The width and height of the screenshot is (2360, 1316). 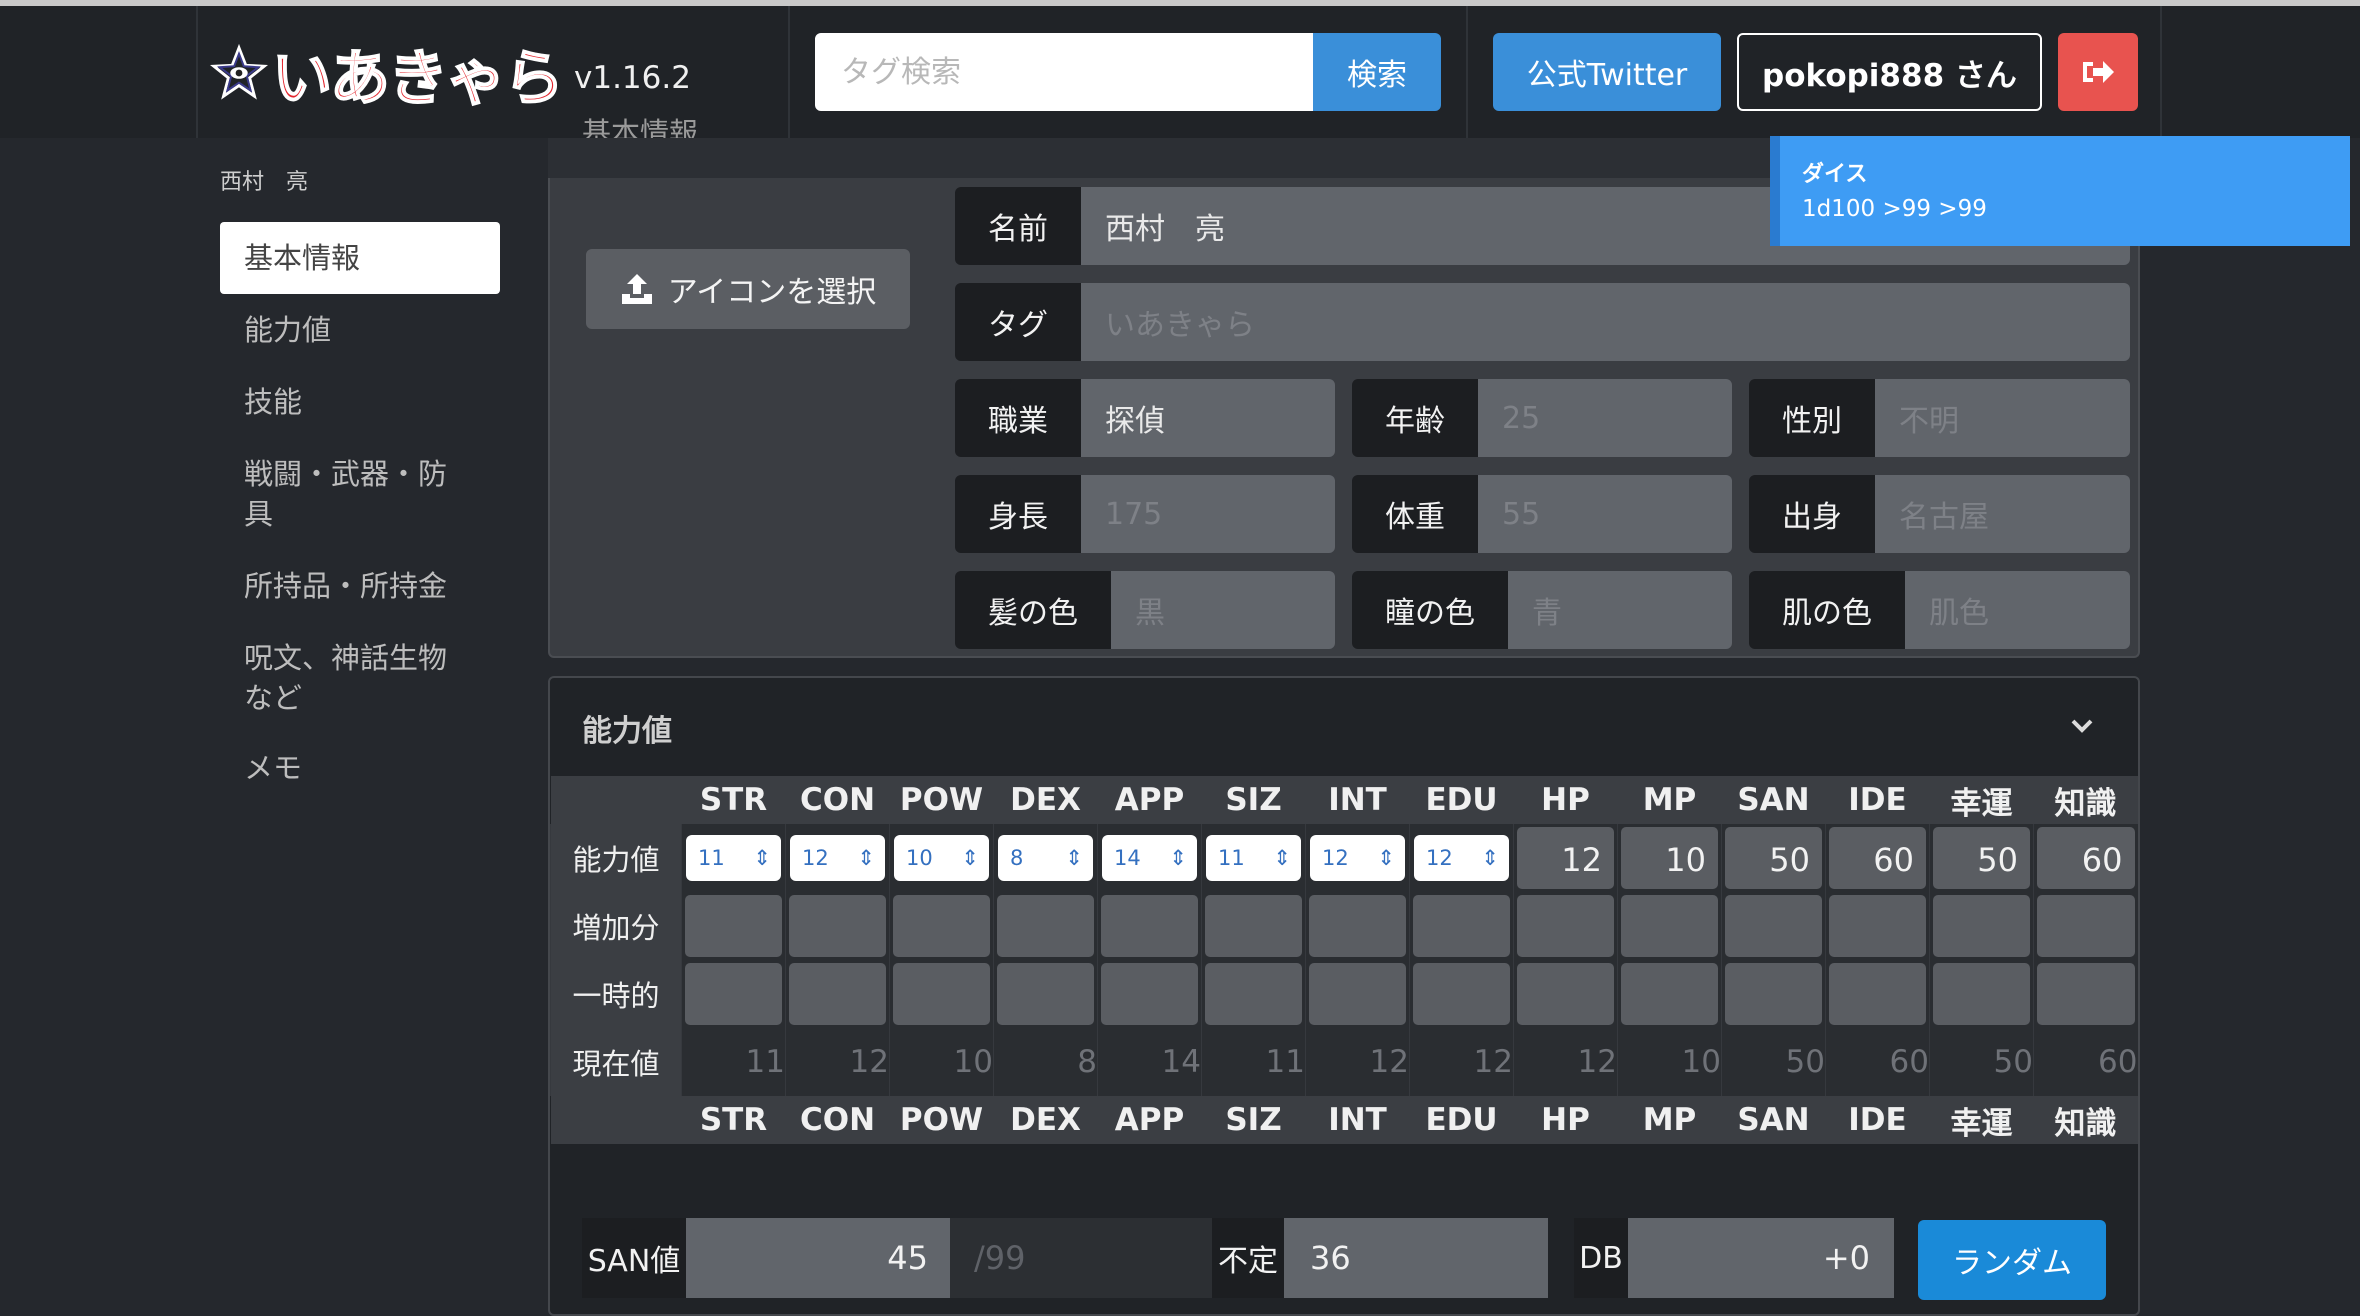 What do you see at coordinates (1208, 514) in the screenshot?
I see `height-input: 175` at bounding box center [1208, 514].